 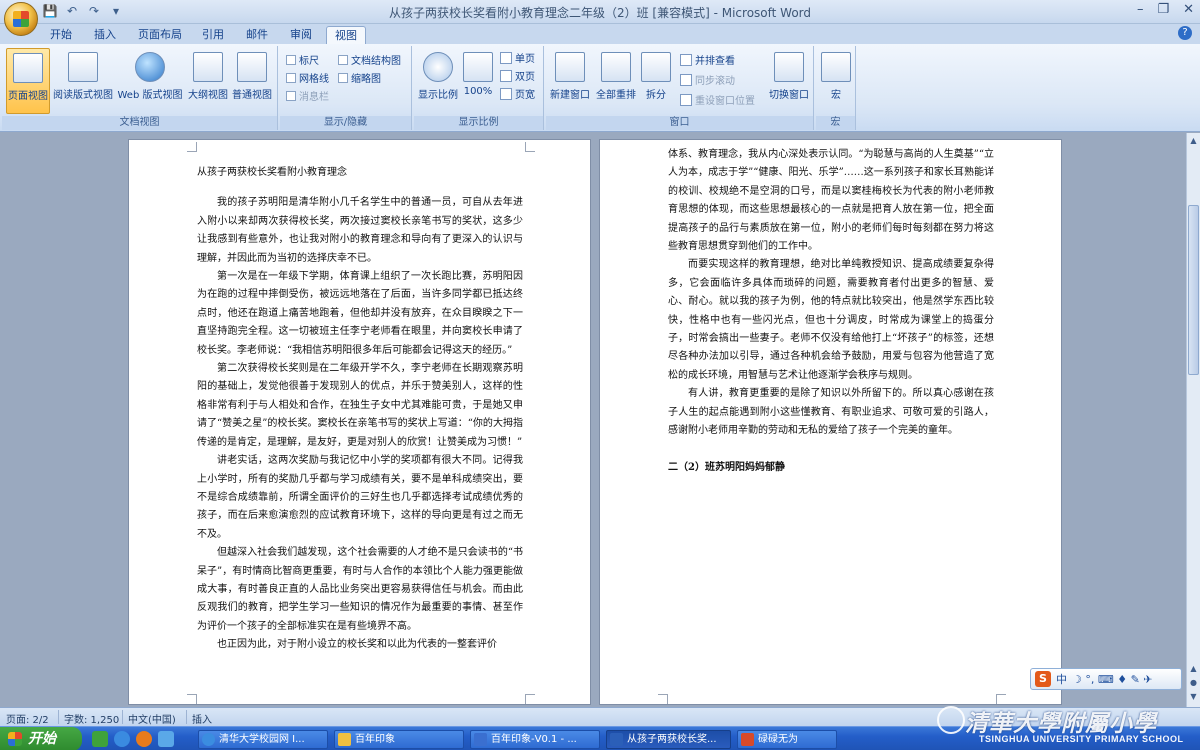 What do you see at coordinates (346, 35) in the screenshot?
I see `tab-view: 视图` at bounding box center [346, 35].